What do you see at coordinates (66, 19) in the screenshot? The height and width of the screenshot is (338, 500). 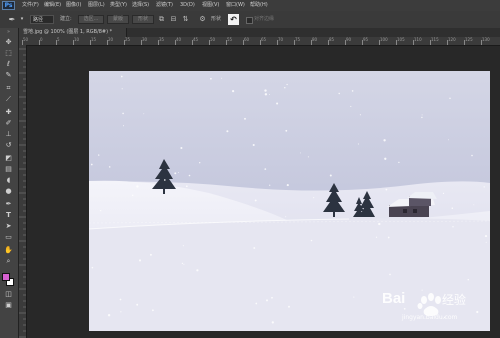 I see `fill-label: 建立:` at bounding box center [66, 19].